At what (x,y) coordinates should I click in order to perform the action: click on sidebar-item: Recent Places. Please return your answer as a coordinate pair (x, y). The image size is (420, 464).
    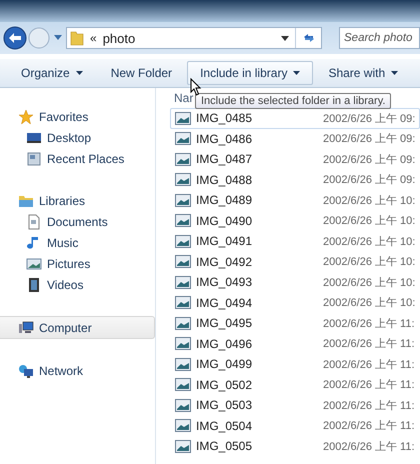
    Looking at the image, I should click on (77, 158).